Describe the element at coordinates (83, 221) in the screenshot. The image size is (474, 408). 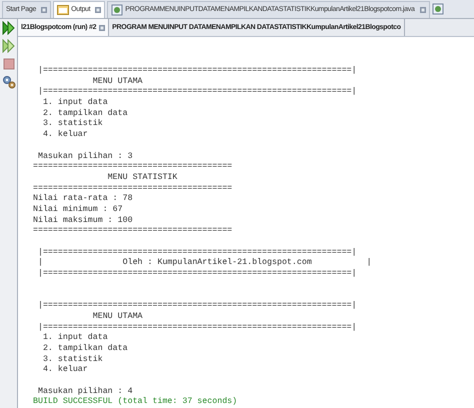
I see `console-line: Nilai maksimum : 100` at that location.